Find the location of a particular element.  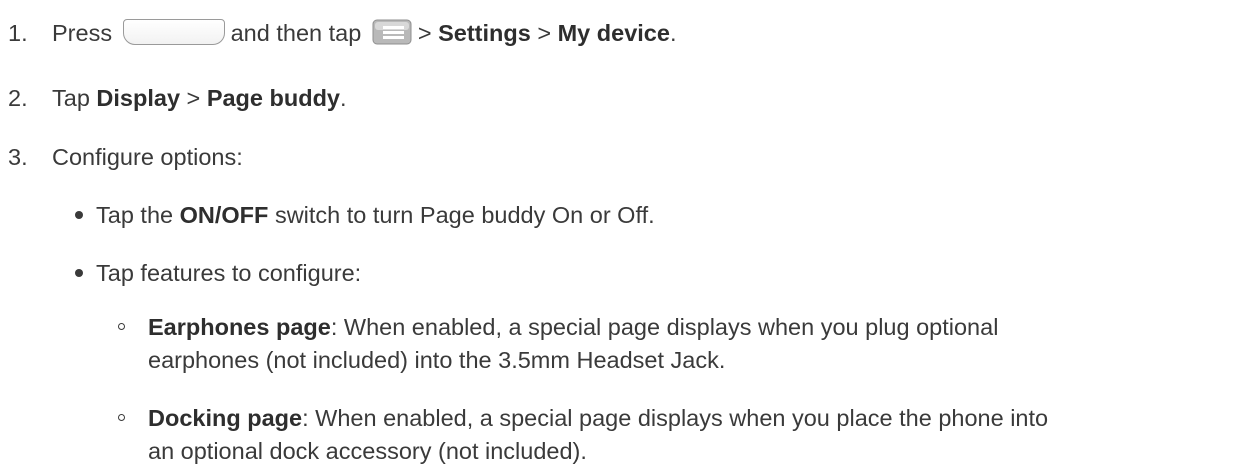

settings-label: Settings is located at coordinates (484, 33).